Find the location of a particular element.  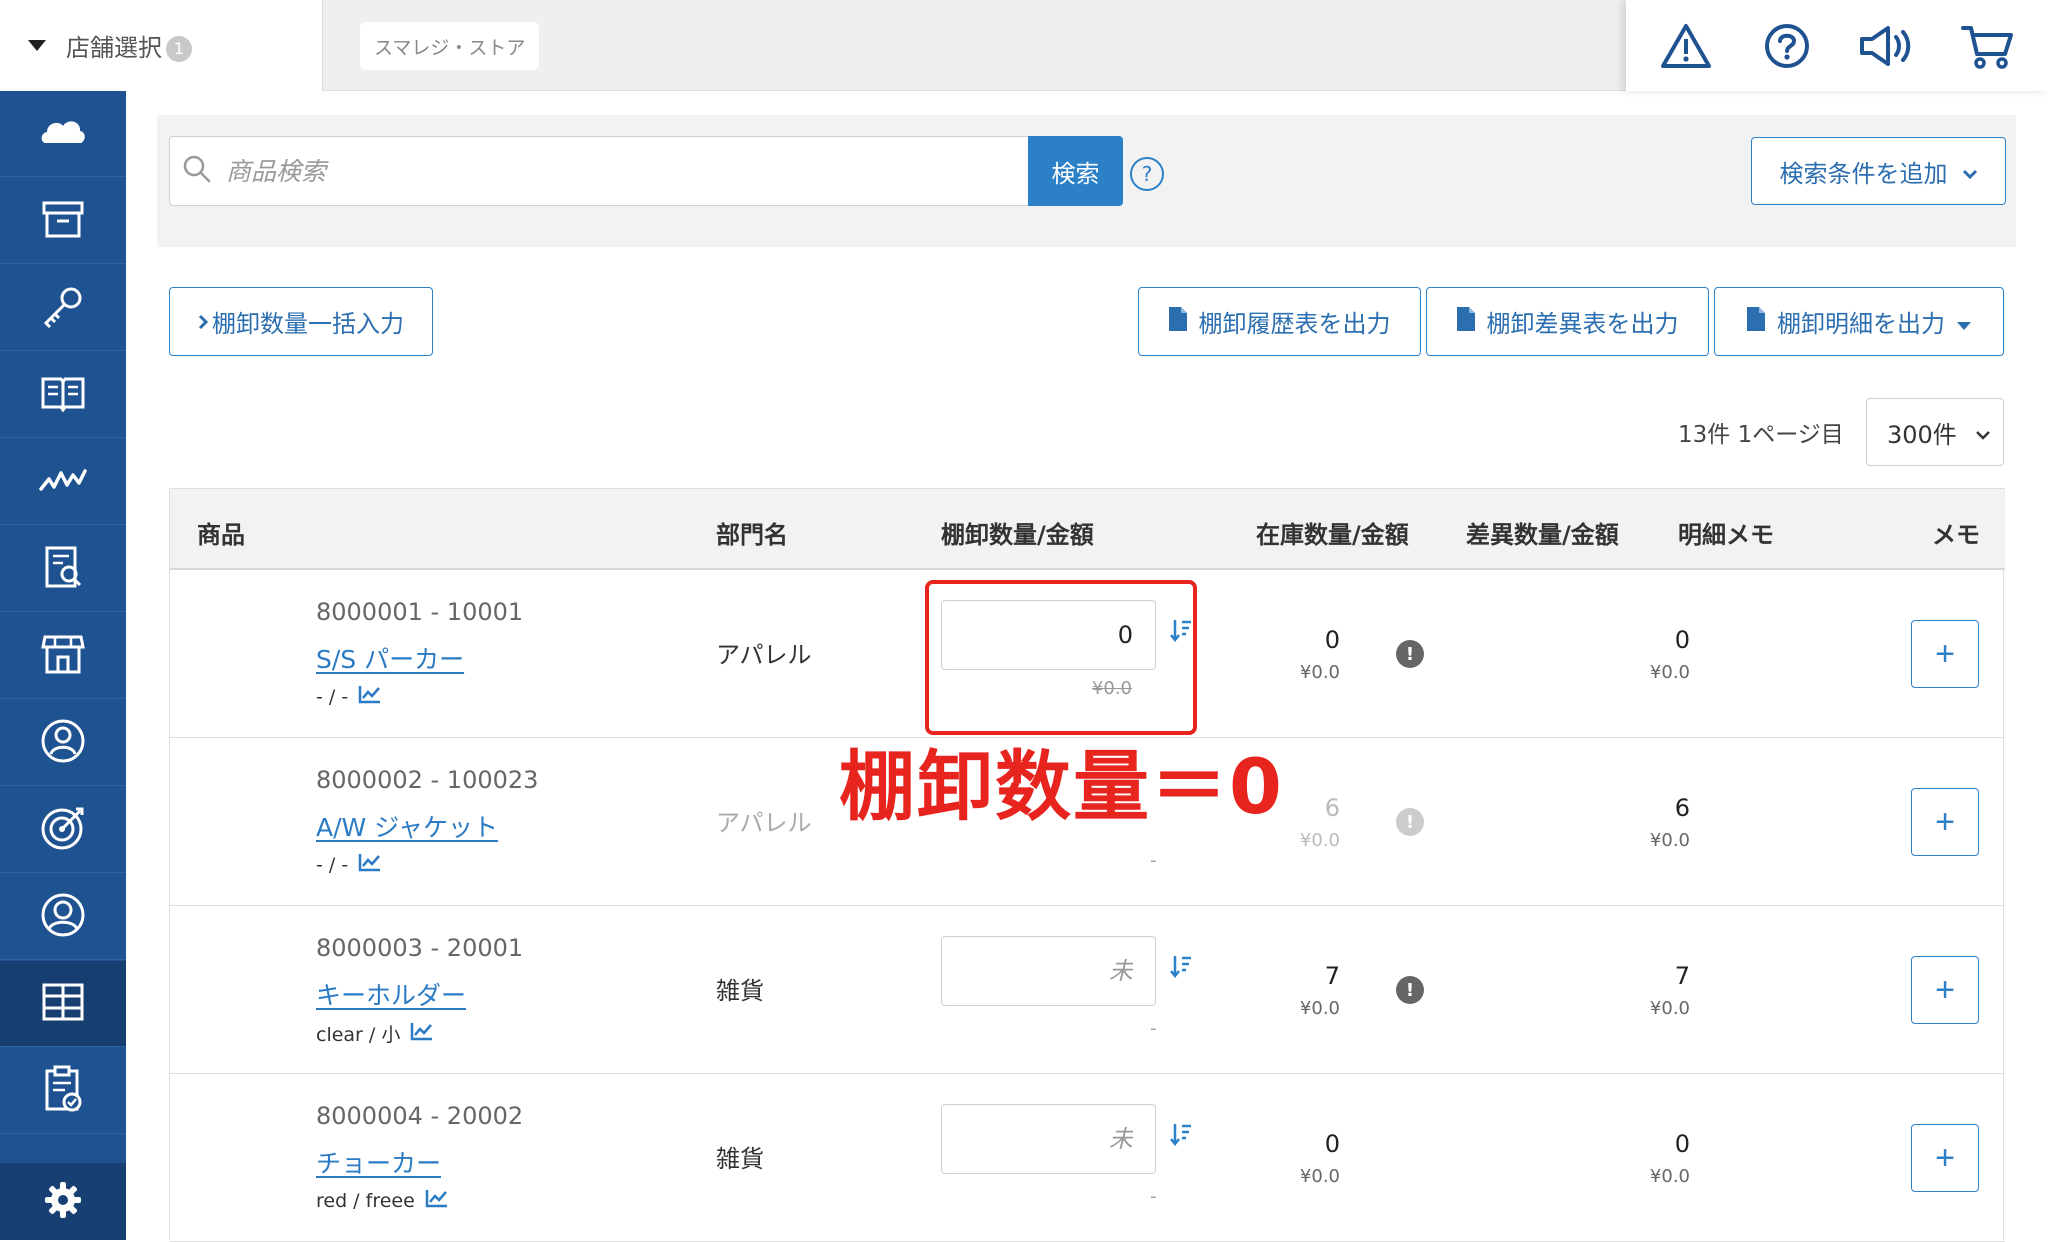

pager-summary: 13件 1ページ目 is located at coordinates (1761, 435).